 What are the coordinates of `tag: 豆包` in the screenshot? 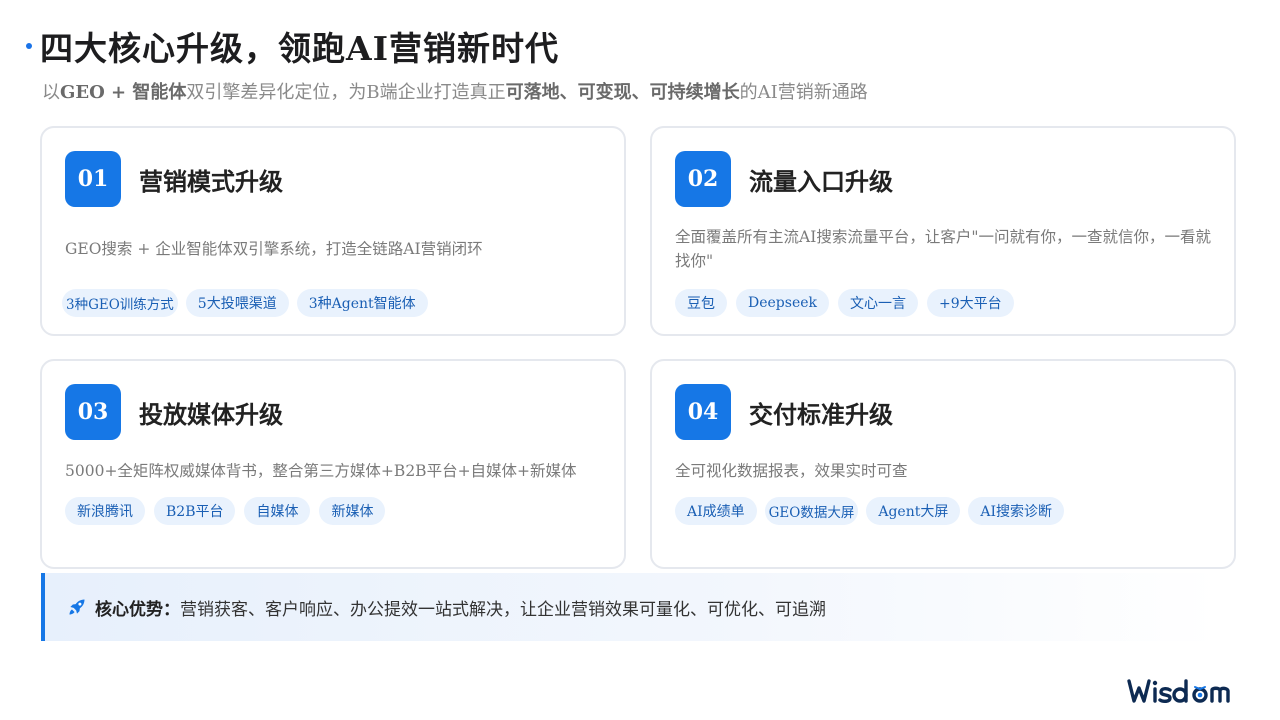 It's located at (701, 303).